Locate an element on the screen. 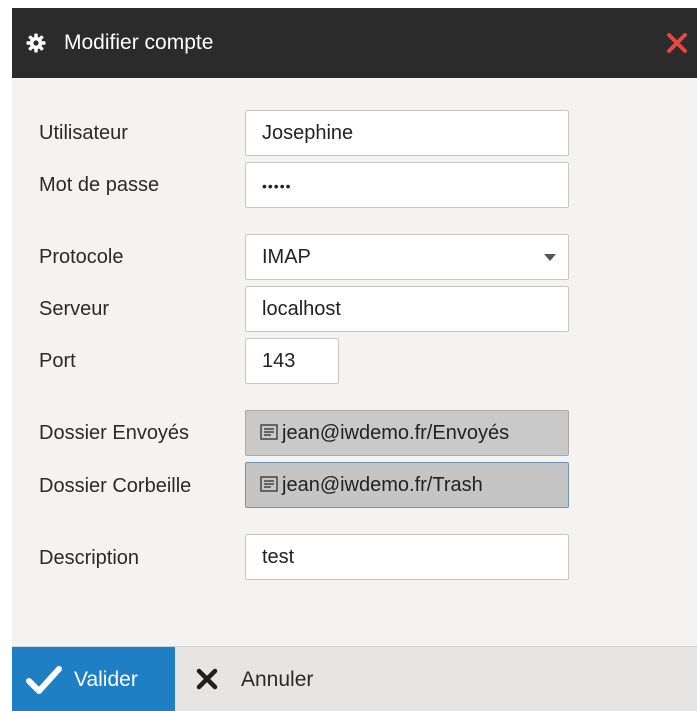 The width and height of the screenshot is (697, 711). description-label: Description is located at coordinates (89, 558).